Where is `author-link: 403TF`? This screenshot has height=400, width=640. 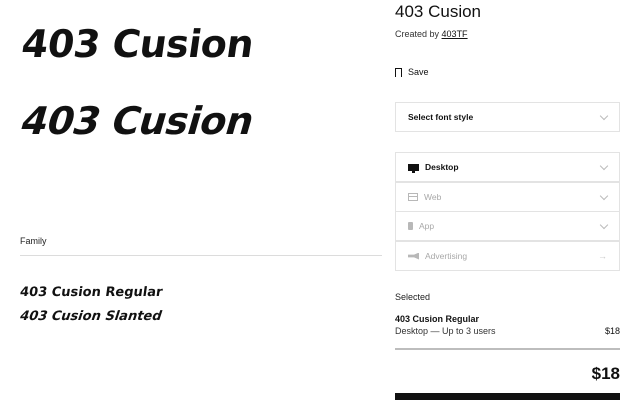
author-link: 403TF is located at coordinates (455, 34).